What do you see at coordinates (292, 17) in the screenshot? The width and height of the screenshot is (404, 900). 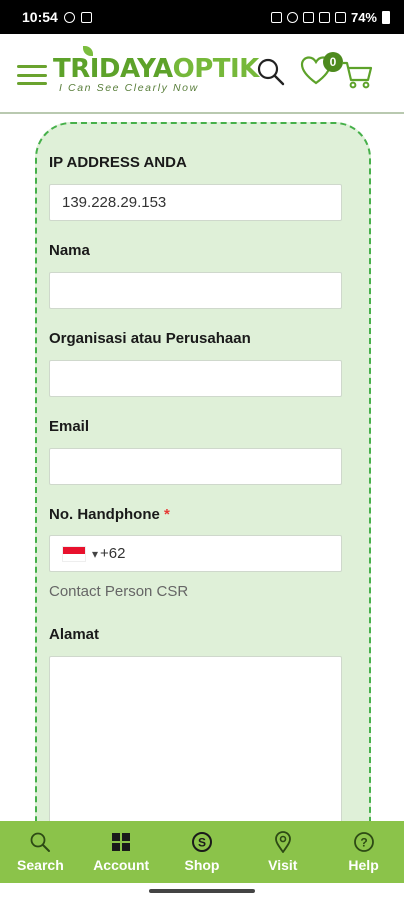 I see `alarm-icon` at bounding box center [292, 17].